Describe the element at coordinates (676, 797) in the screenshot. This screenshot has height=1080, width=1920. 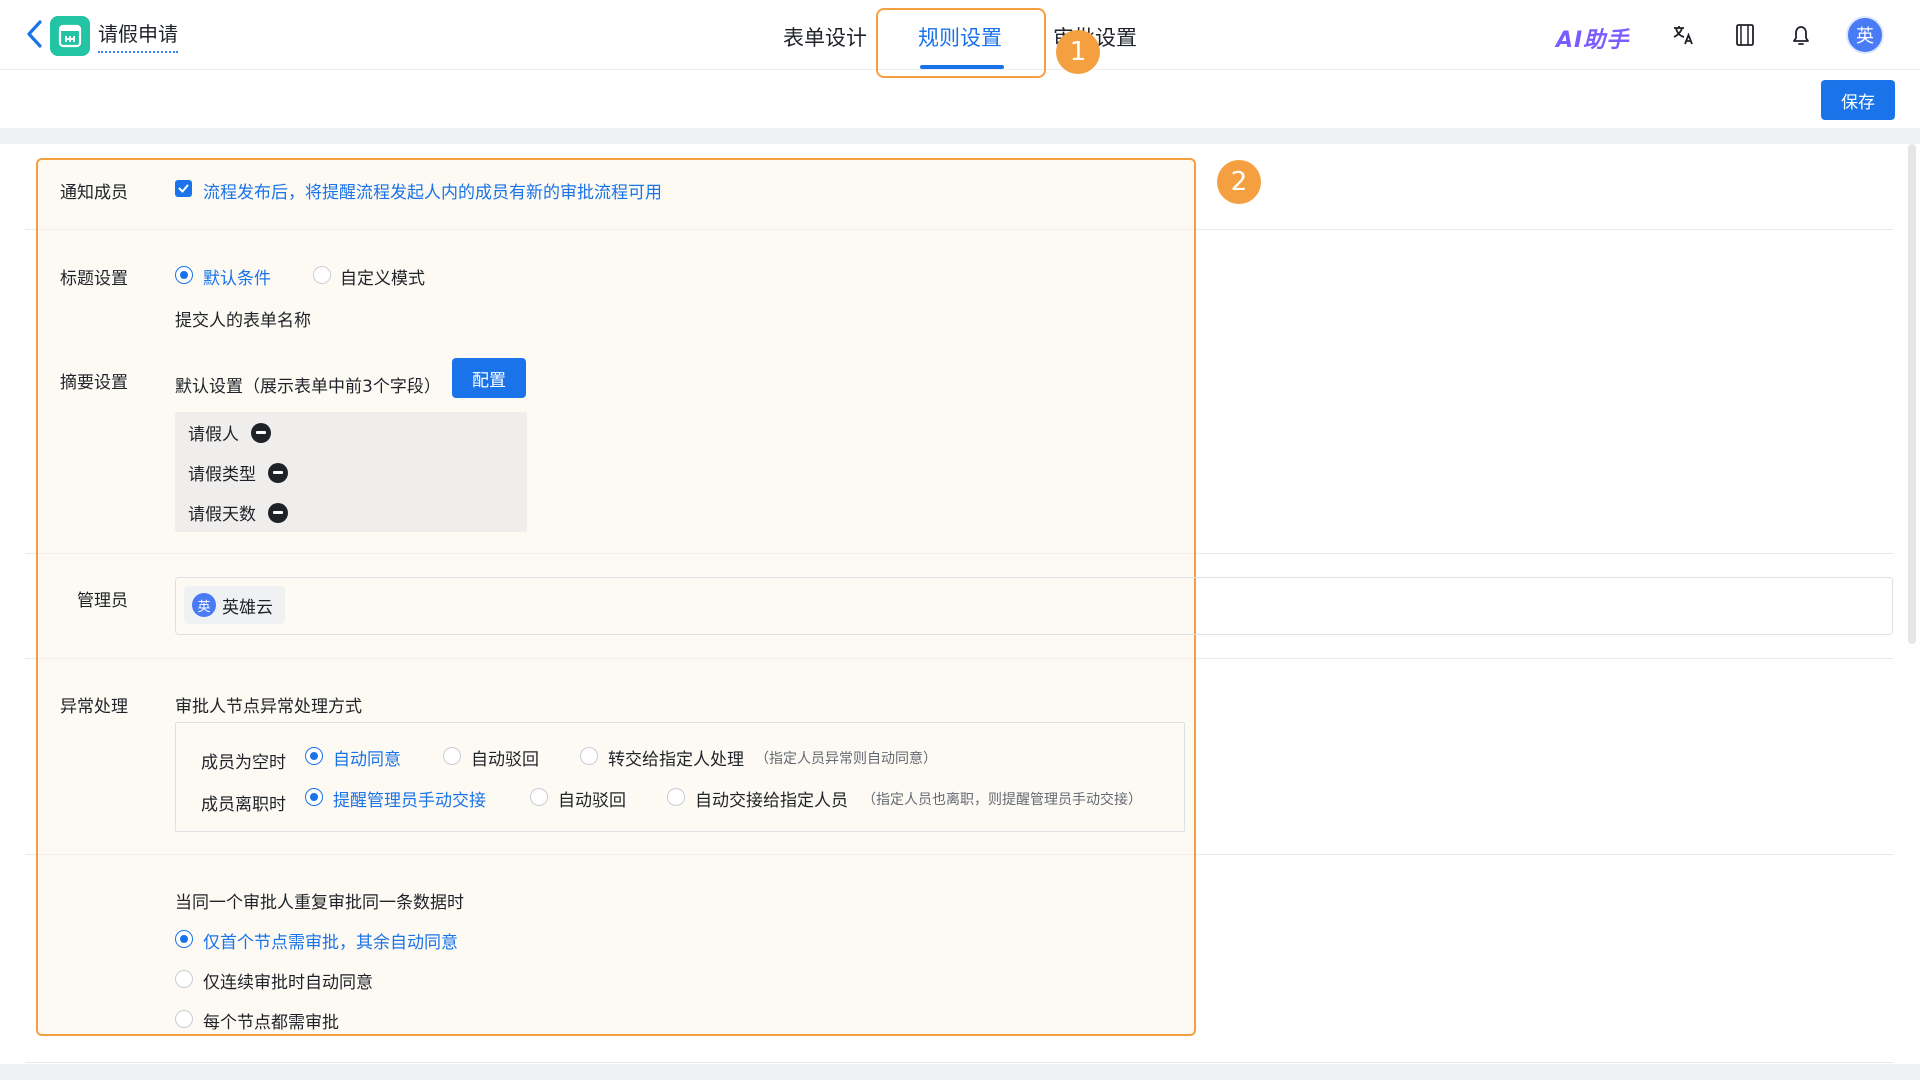
I see `resigned-handover-radio` at that location.